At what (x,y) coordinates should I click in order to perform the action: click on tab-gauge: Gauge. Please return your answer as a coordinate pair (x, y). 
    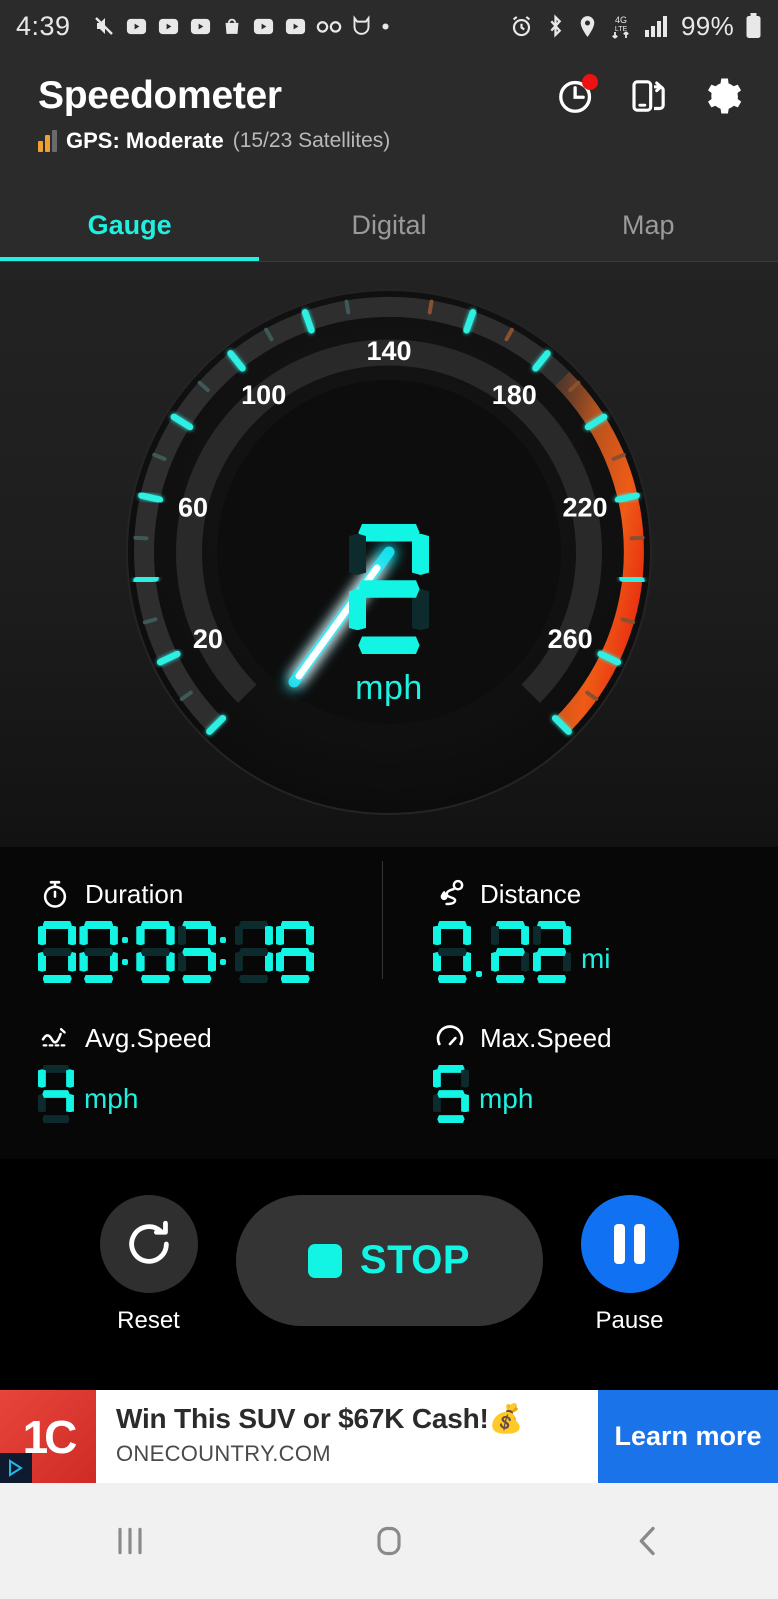
    Looking at the image, I should click on (130, 225).